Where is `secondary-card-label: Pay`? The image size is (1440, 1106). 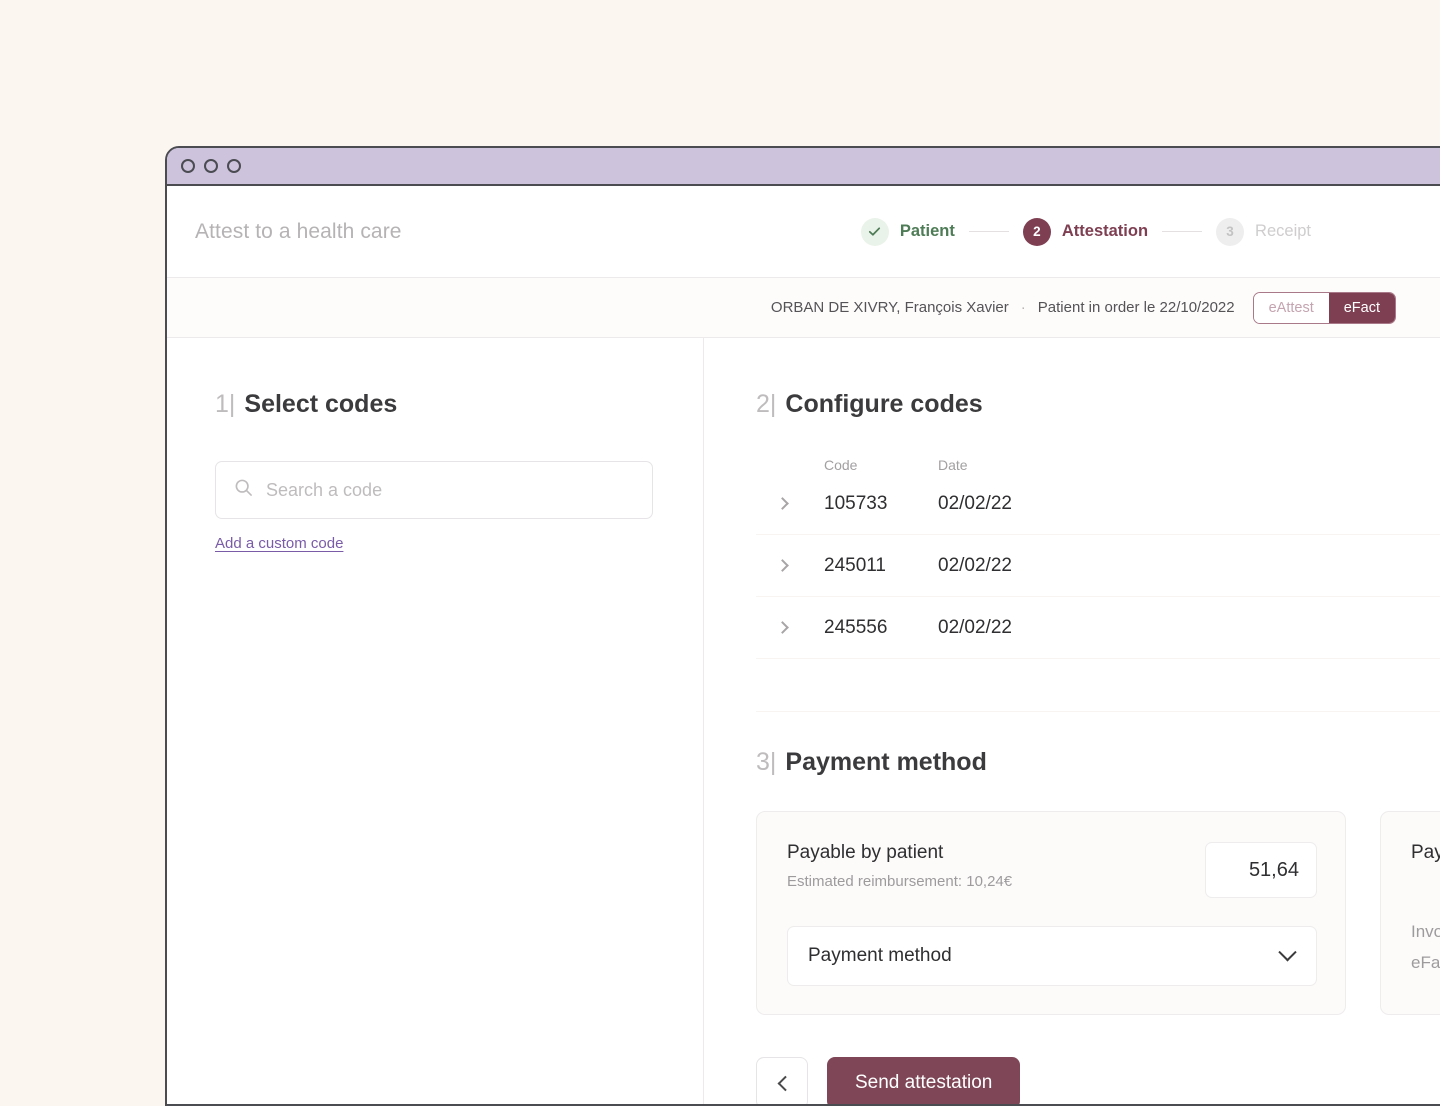 secondary-card-label: Pay is located at coordinates (1425, 852).